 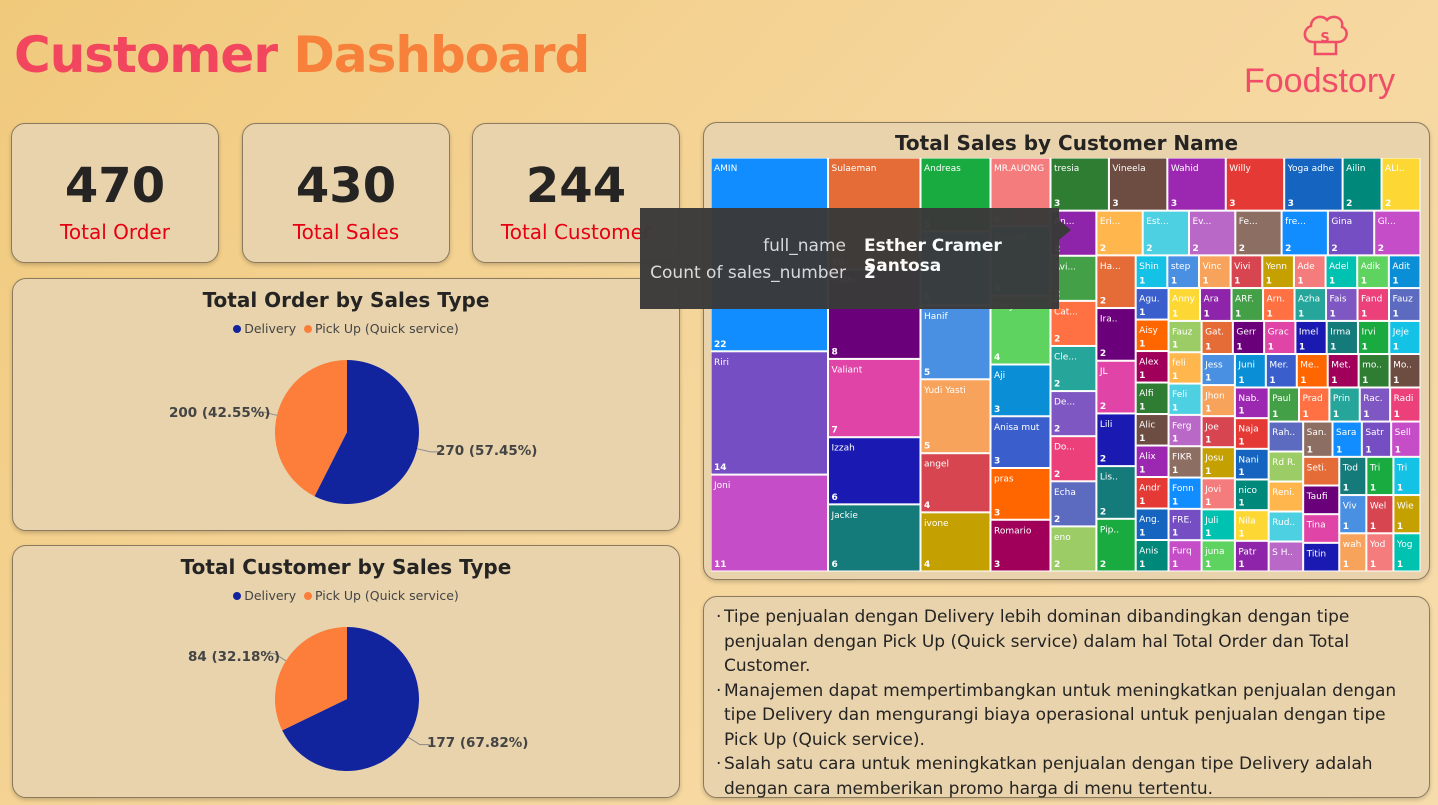 I want to click on treemap-tile: Mer. 1, so click(x=1281, y=371).